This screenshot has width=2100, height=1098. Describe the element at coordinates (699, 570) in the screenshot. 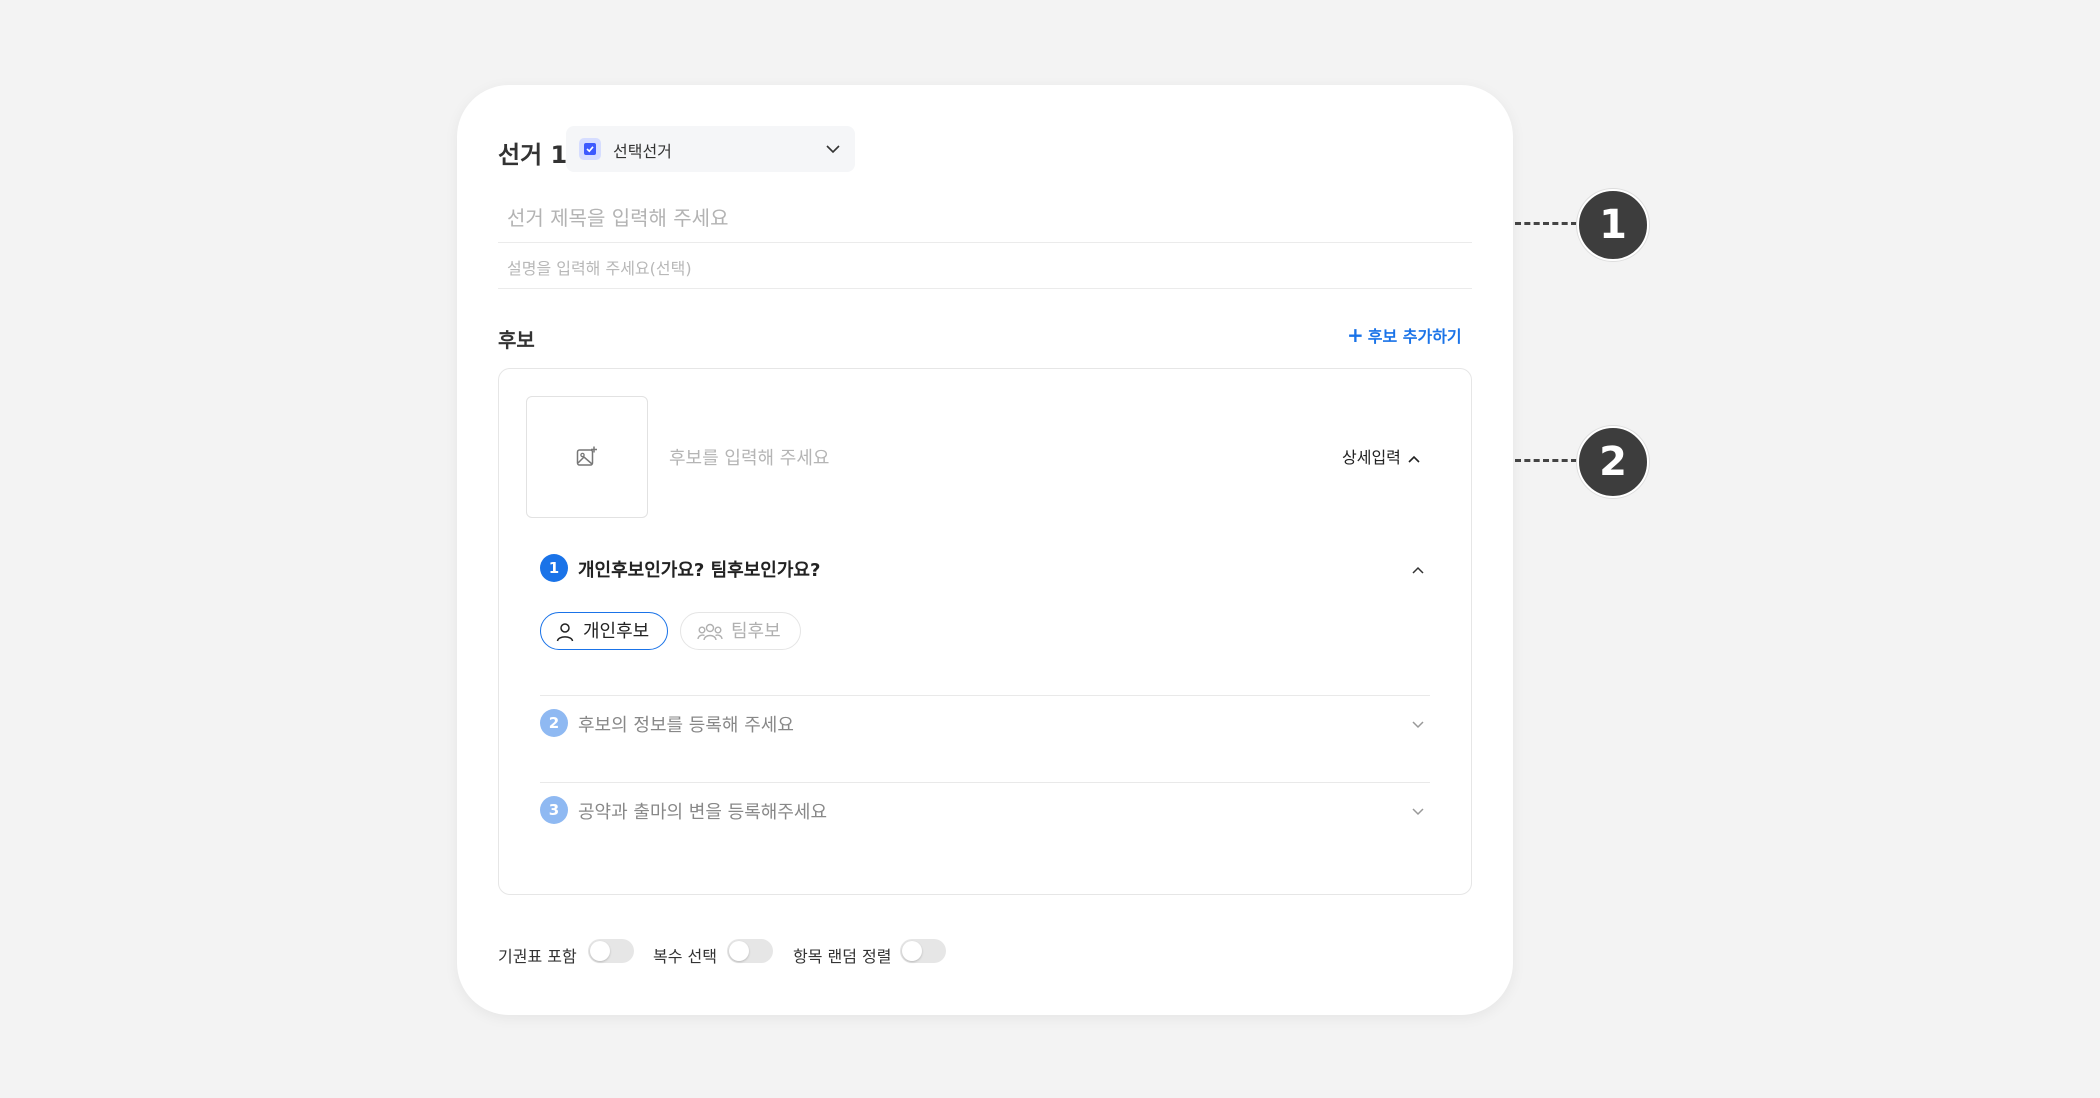

I see `step-question: 개인후보인가요? 팀후보인가요?` at that location.